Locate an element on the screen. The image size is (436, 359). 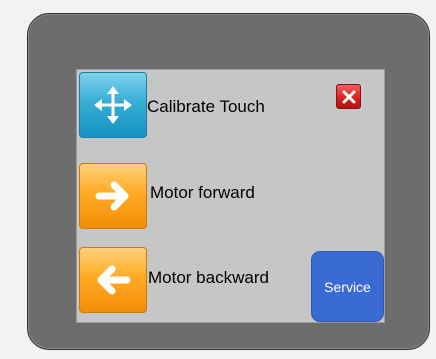
calibrate-touch-label: Calibrate Touch is located at coordinates (206, 106).